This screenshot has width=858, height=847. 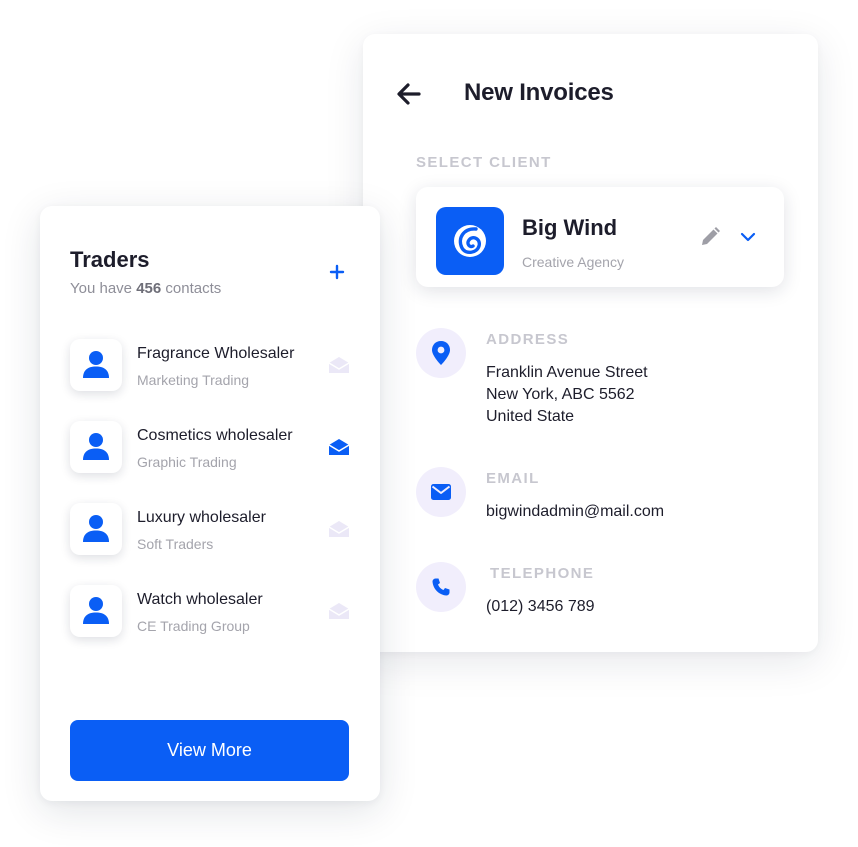 What do you see at coordinates (542, 573) in the screenshot?
I see `telephone-label: TELEPHONE` at bounding box center [542, 573].